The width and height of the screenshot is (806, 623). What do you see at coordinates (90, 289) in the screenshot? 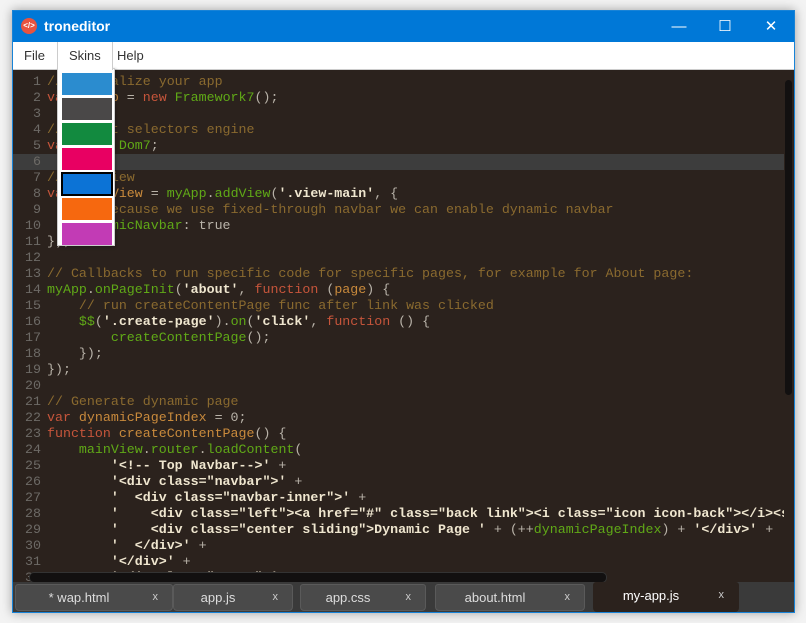
I see `code-token: .` at bounding box center [90, 289].